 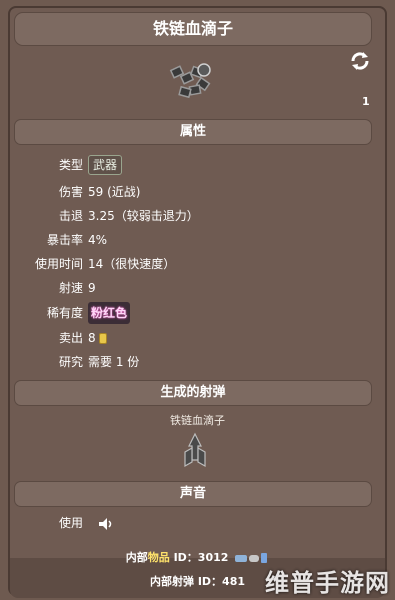 What do you see at coordinates (193, 29) in the screenshot?
I see `item-title: 铁链血滴子` at bounding box center [193, 29].